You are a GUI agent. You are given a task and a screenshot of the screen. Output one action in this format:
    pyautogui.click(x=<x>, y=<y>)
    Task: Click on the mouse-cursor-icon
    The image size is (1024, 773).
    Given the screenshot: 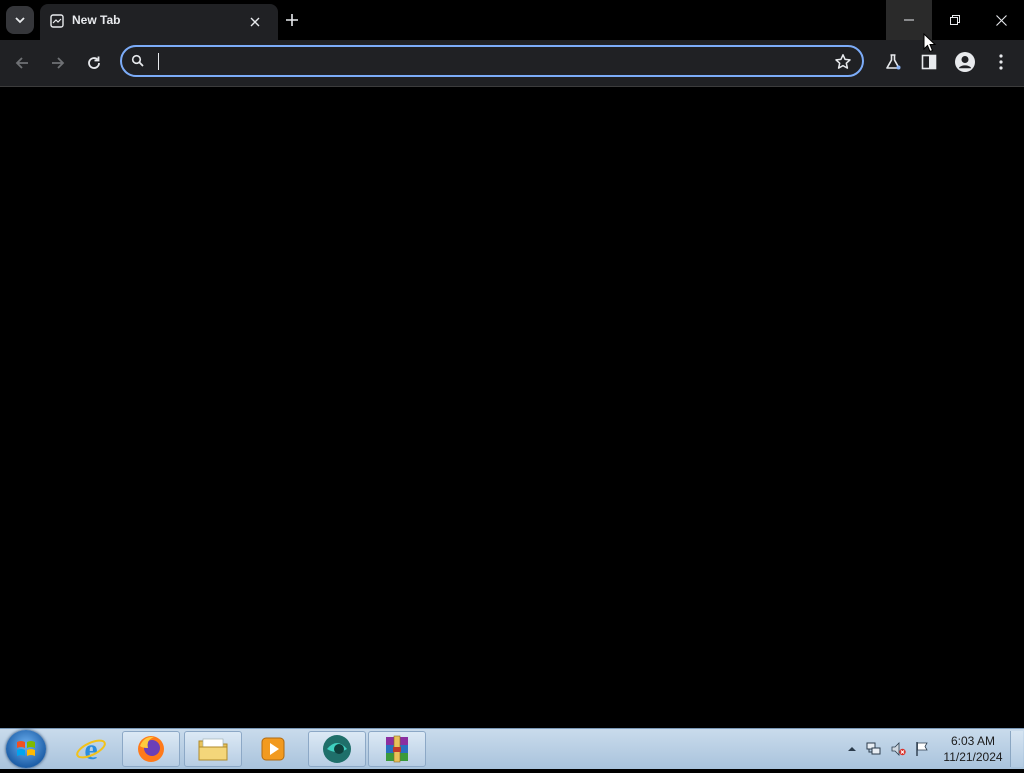 What is the action you would take?
    pyautogui.click(x=930, y=43)
    